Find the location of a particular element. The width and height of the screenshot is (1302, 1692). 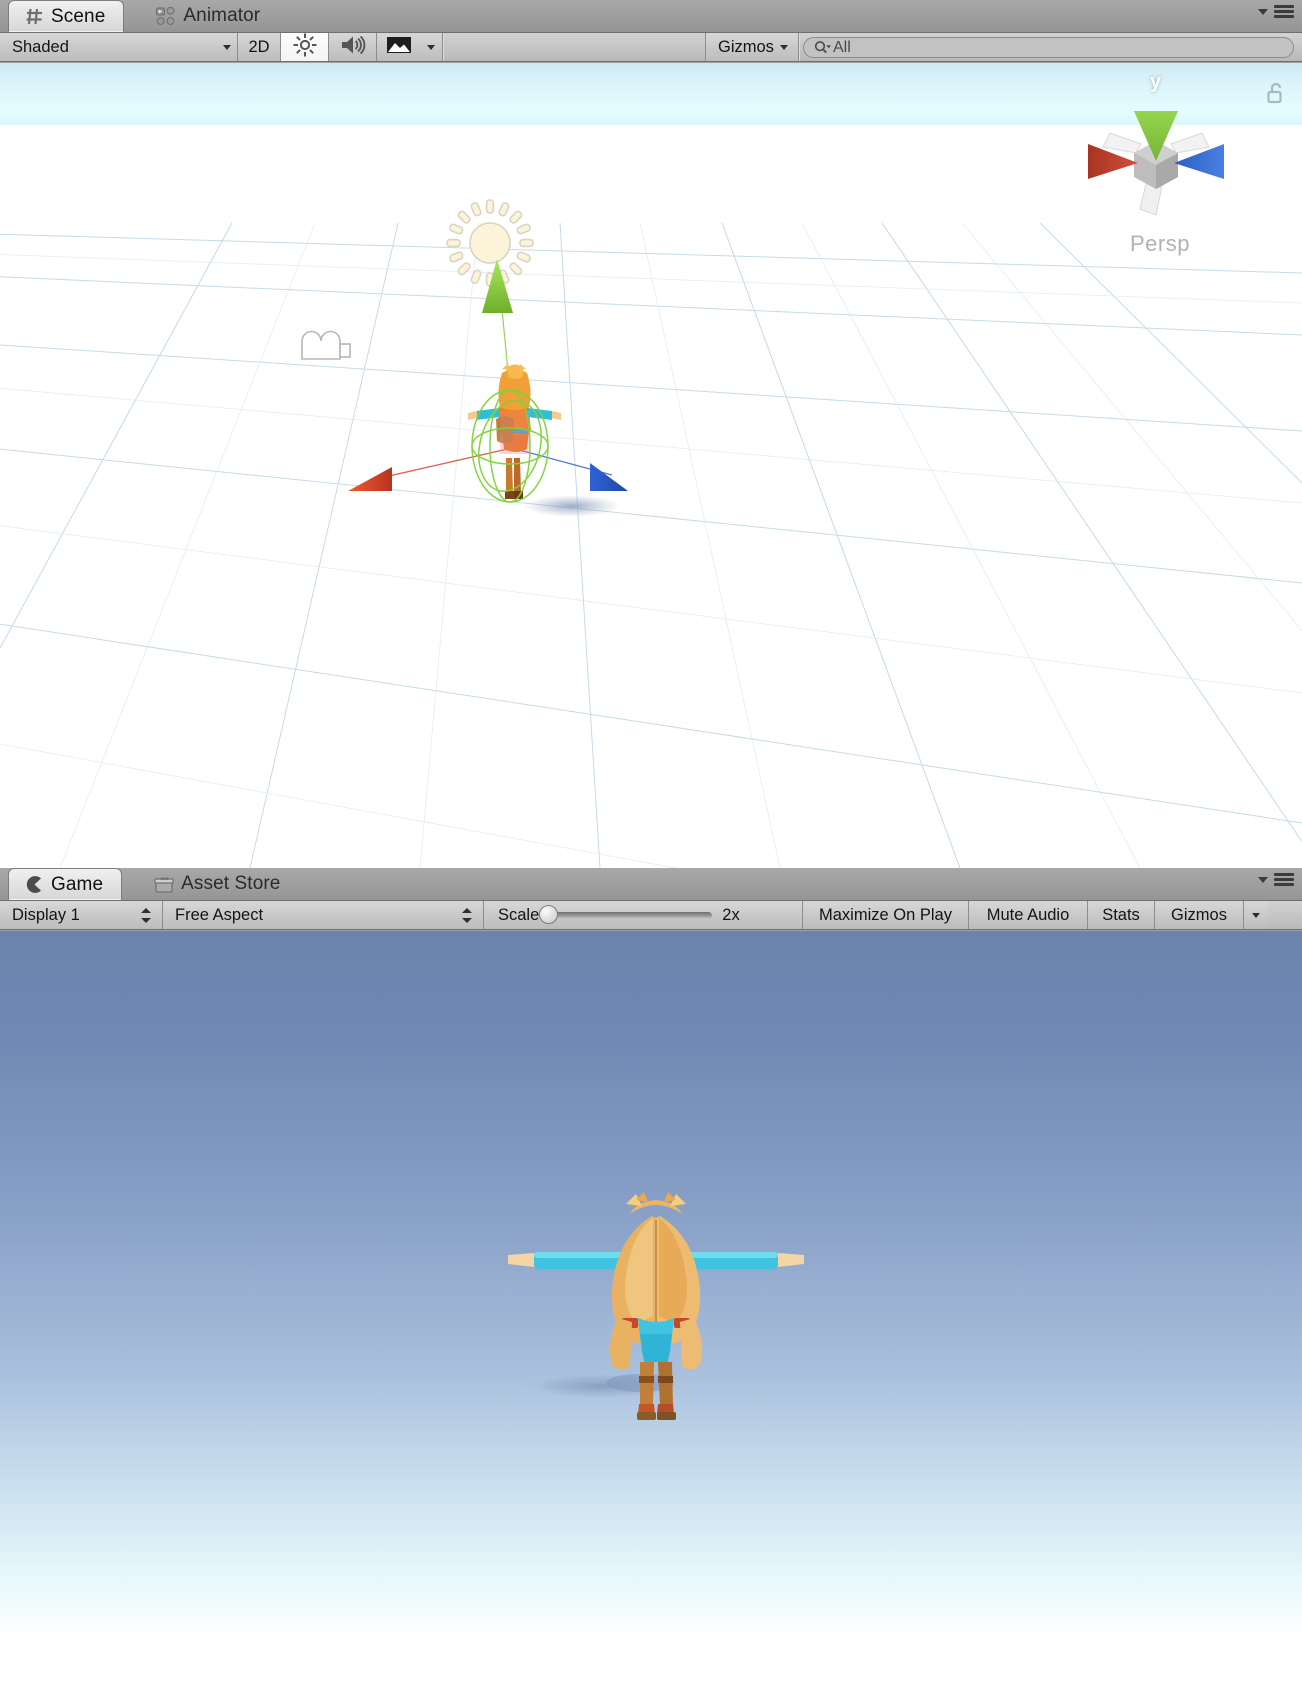

mute-audio-button: Mute Audio is located at coordinates (1028, 915).